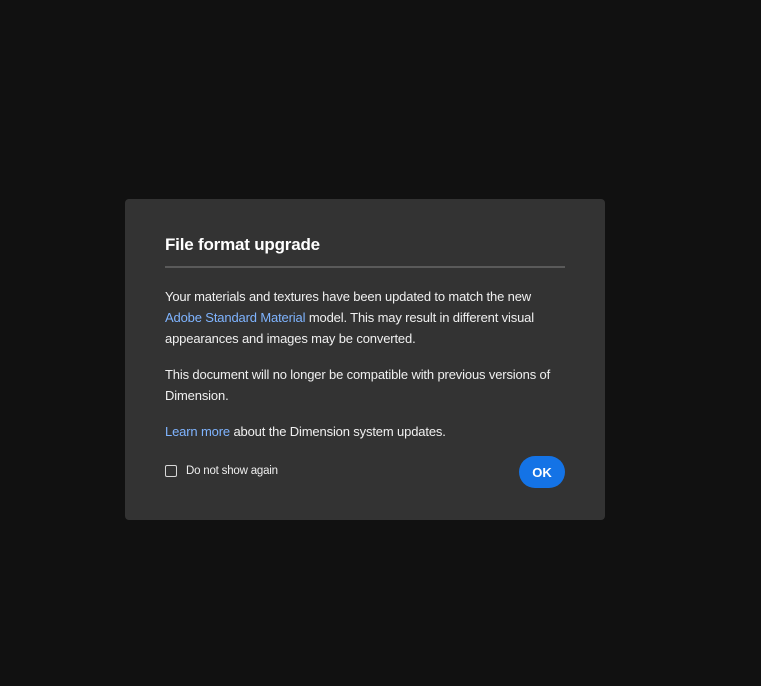  I want to click on checkbox-label: Do not show again, so click(232, 471).